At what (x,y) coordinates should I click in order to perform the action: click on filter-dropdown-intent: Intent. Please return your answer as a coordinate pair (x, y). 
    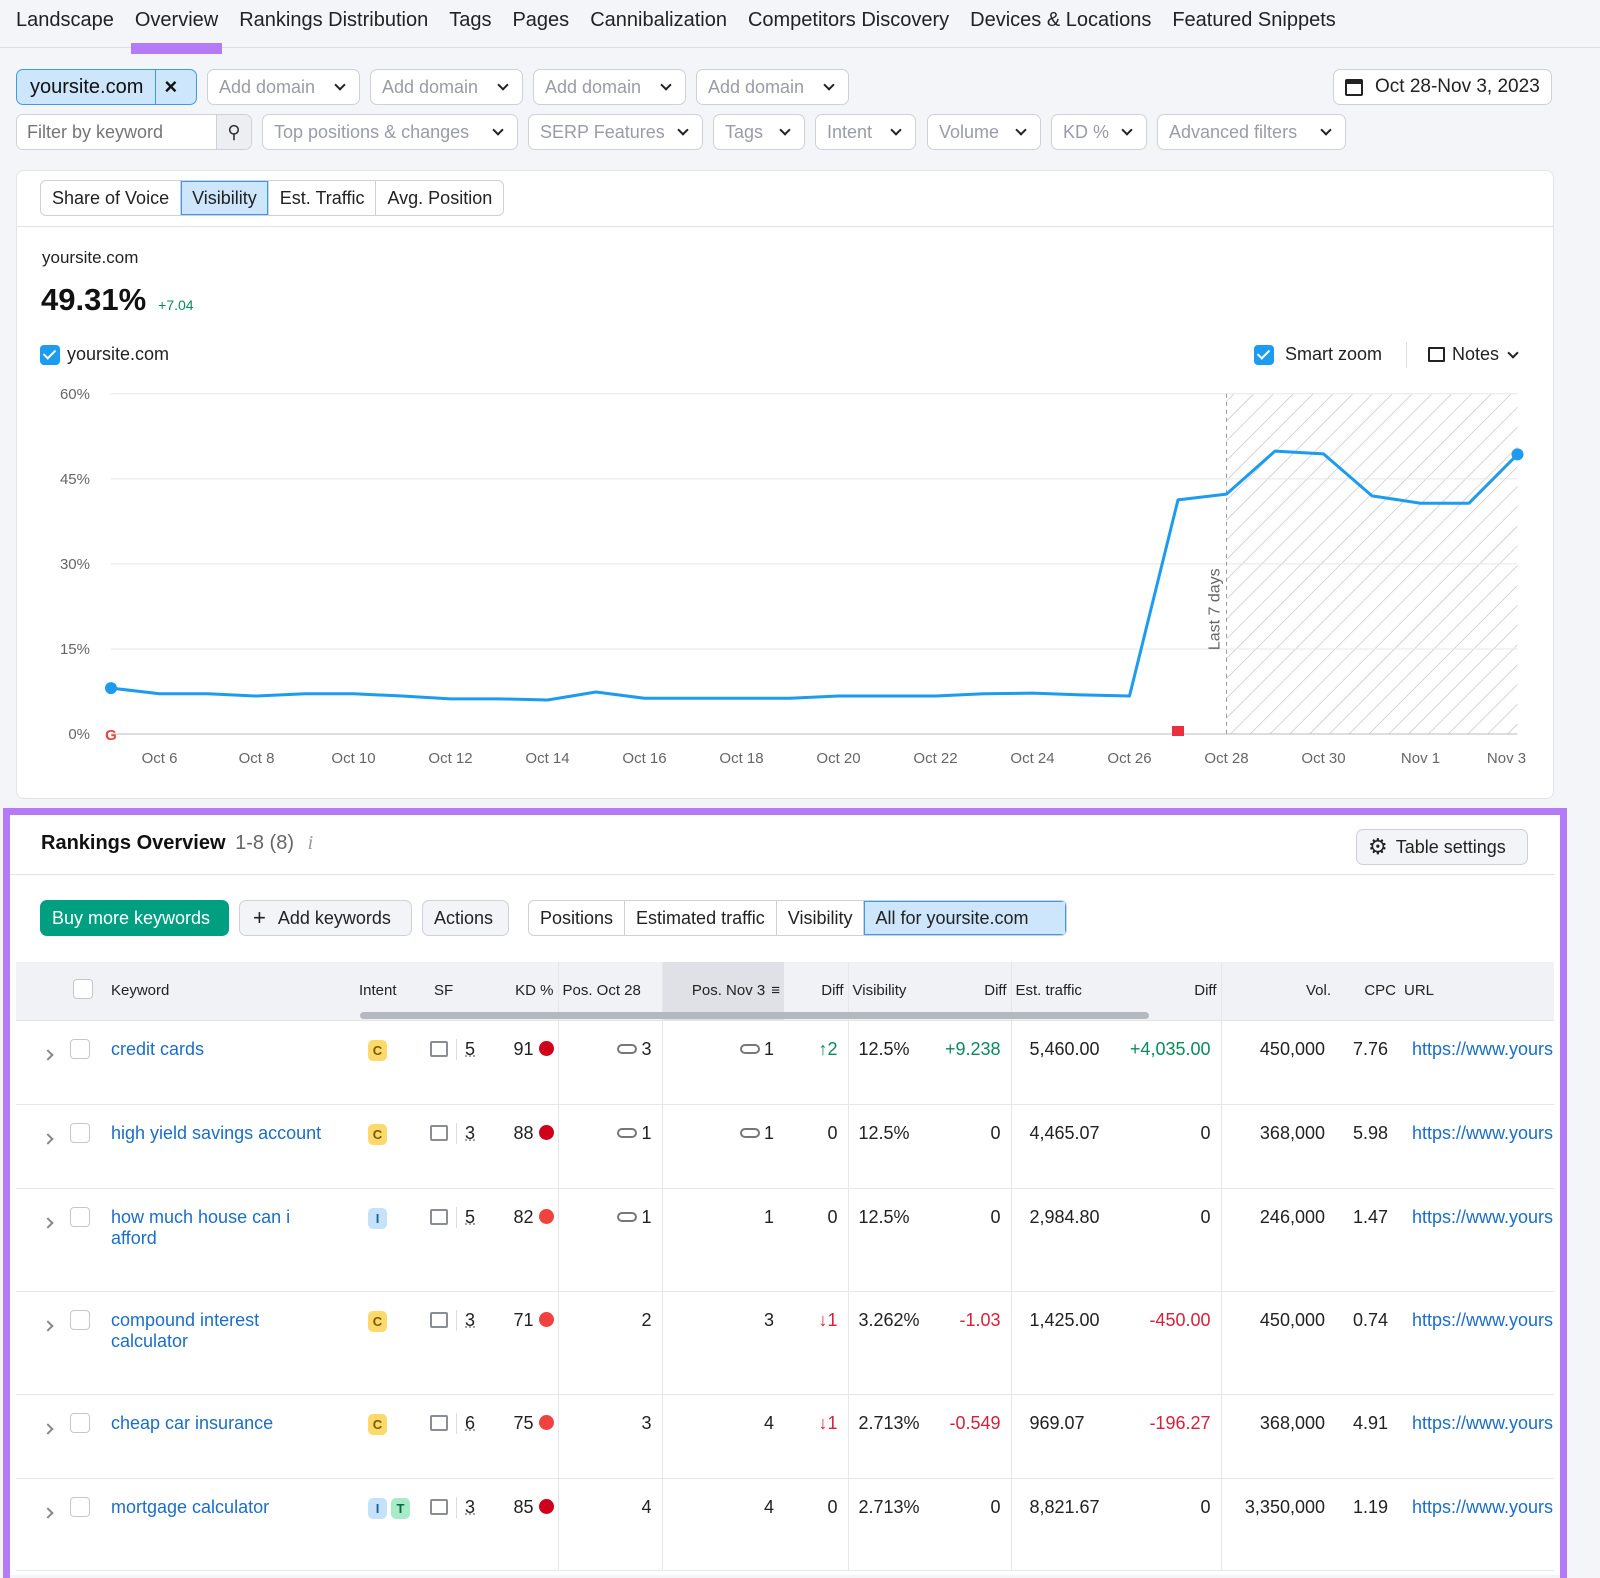
    Looking at the image, I should click on (865, 132).